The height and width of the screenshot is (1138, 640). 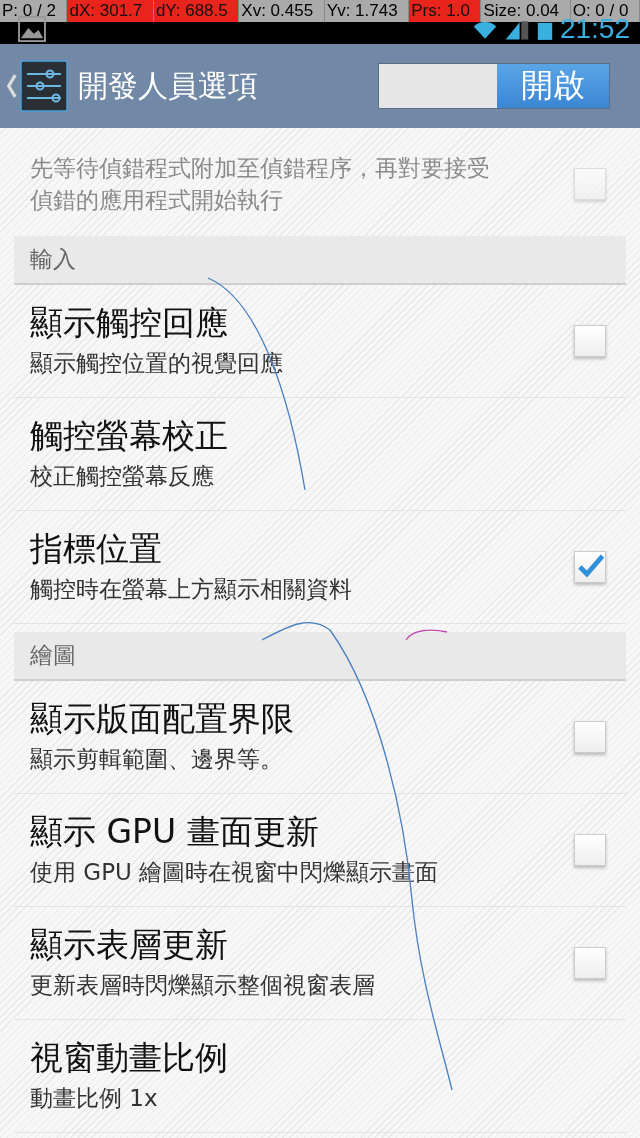 What do you see at coordinates (168, 85) in the screenshot?
I see `screen-title: 開發人員選項` at bounding box center [168, 85].